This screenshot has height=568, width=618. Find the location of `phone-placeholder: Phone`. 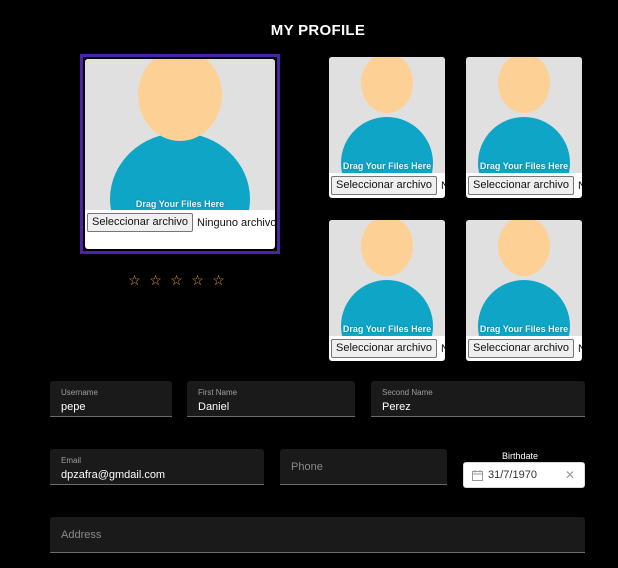

phone-placeholder: Phone is located at coordinates (307, 467).